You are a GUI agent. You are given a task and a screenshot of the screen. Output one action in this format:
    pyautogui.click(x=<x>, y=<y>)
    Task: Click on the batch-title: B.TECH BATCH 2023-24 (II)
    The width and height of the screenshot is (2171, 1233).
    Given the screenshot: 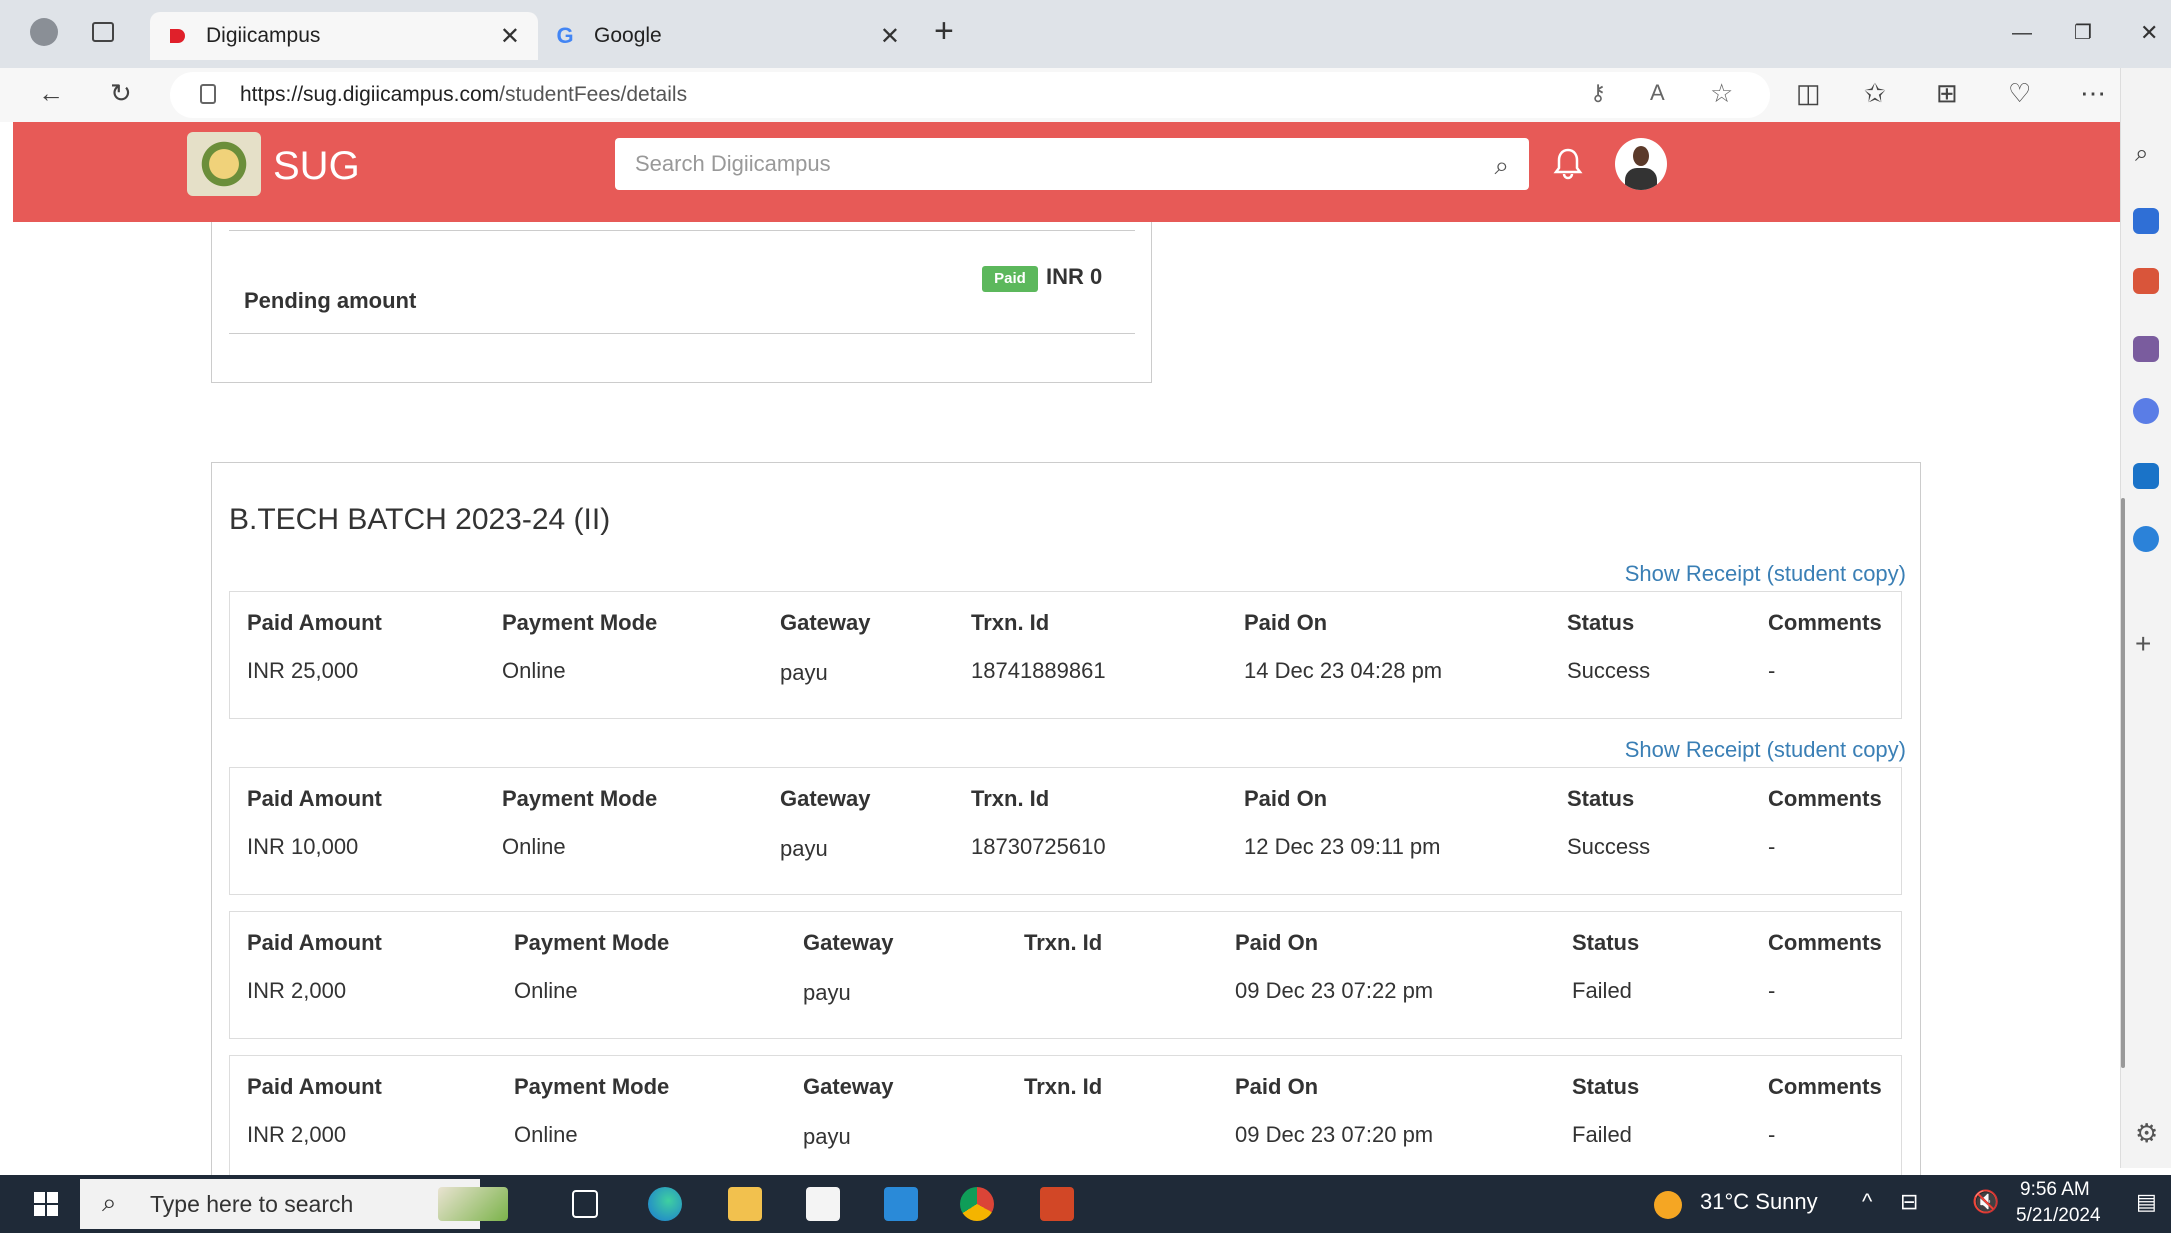 What is the action you would take?
    pyautogui.click(x=420, y=519)
    